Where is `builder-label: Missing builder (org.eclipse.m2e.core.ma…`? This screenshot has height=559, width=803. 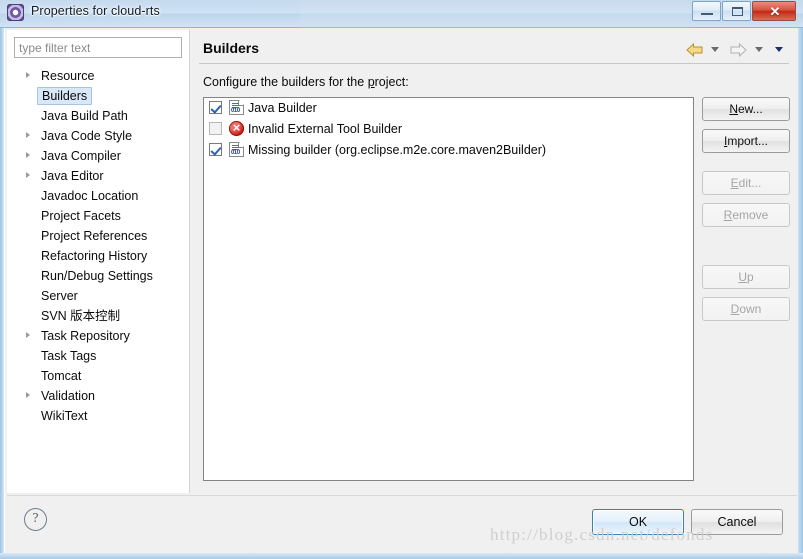 builder-label: Missing builder (org.eclipse.m2e.core.ma… is located at coordinates (397, 150).